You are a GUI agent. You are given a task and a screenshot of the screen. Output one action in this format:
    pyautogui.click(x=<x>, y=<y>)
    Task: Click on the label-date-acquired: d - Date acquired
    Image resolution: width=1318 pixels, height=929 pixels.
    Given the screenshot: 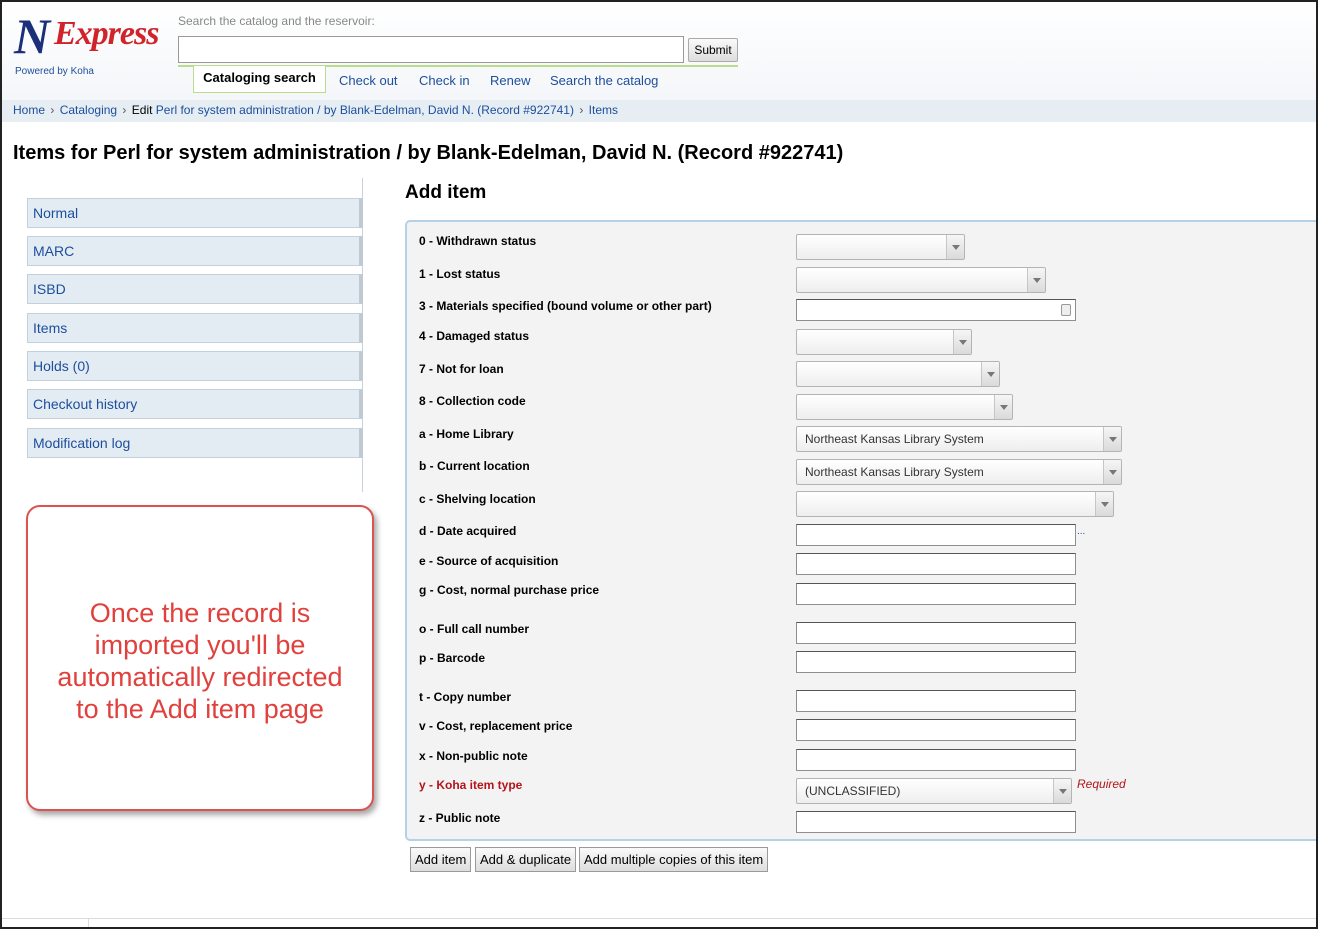 What is the action you would take?
    pyautogui.click(x=468, y=531)
    